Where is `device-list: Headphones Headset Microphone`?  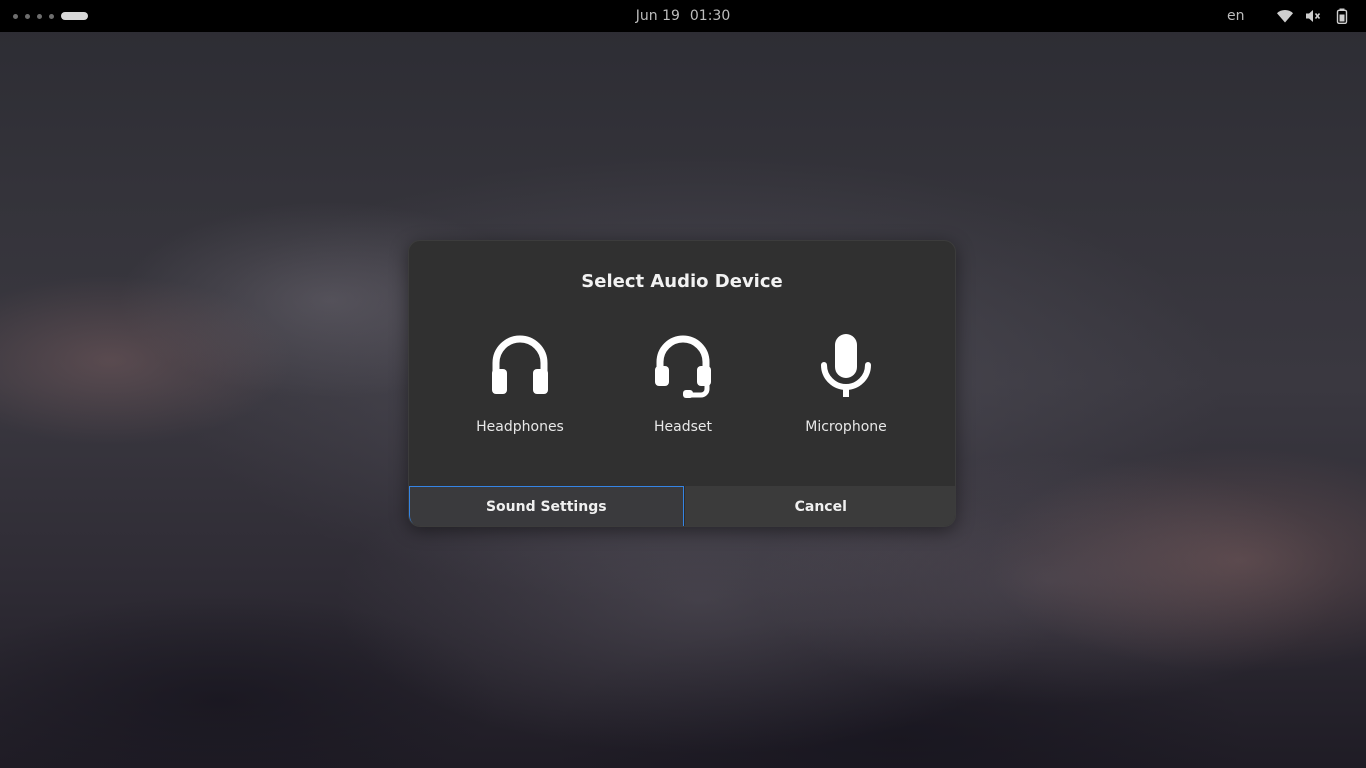 device-list: Headphones Headset Microphone is located at coordinates (682, 388).